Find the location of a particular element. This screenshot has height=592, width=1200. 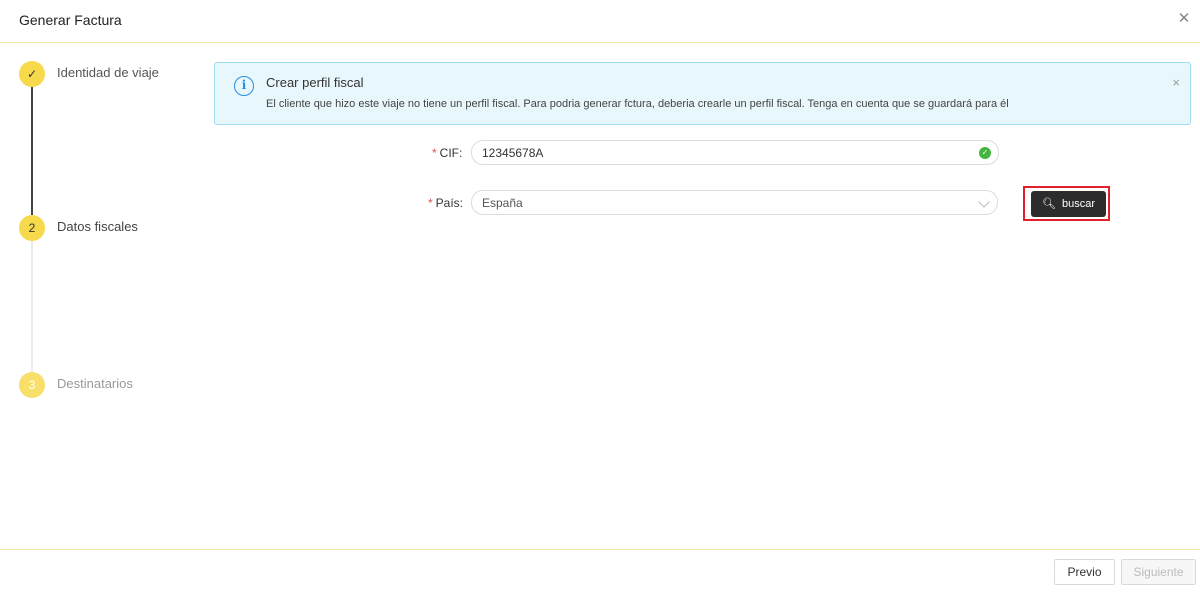

chevron-down-icon is located at coordinates (984, 202).